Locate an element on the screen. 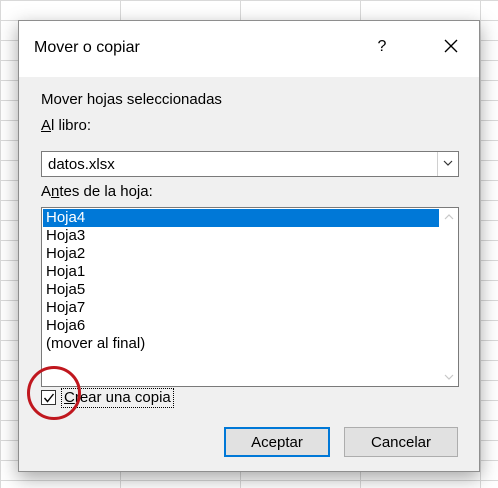 The height and width of the screenshot is (488, 498). create-copy-checkbox is located at coordinates (48, 397).